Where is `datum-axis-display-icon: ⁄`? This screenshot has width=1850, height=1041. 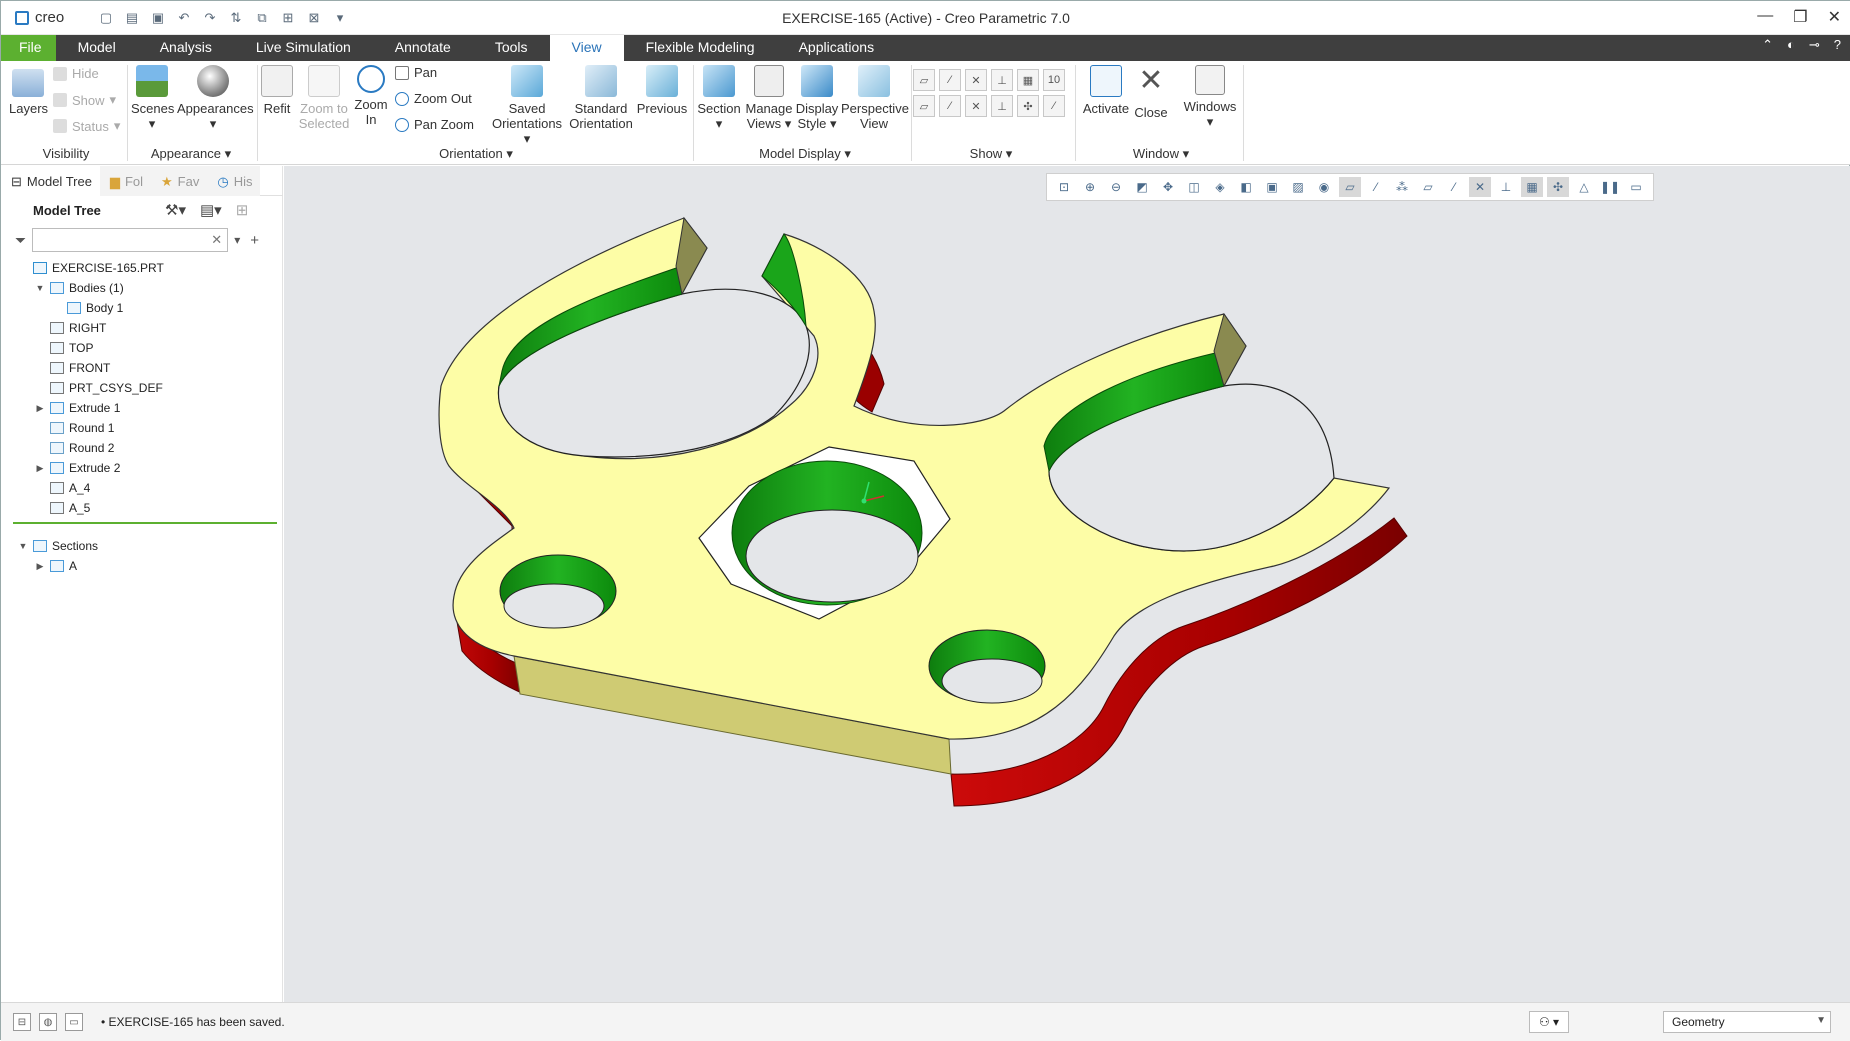
datum-axis-display-icon: ⁄ is located at coordinates (950, 80).